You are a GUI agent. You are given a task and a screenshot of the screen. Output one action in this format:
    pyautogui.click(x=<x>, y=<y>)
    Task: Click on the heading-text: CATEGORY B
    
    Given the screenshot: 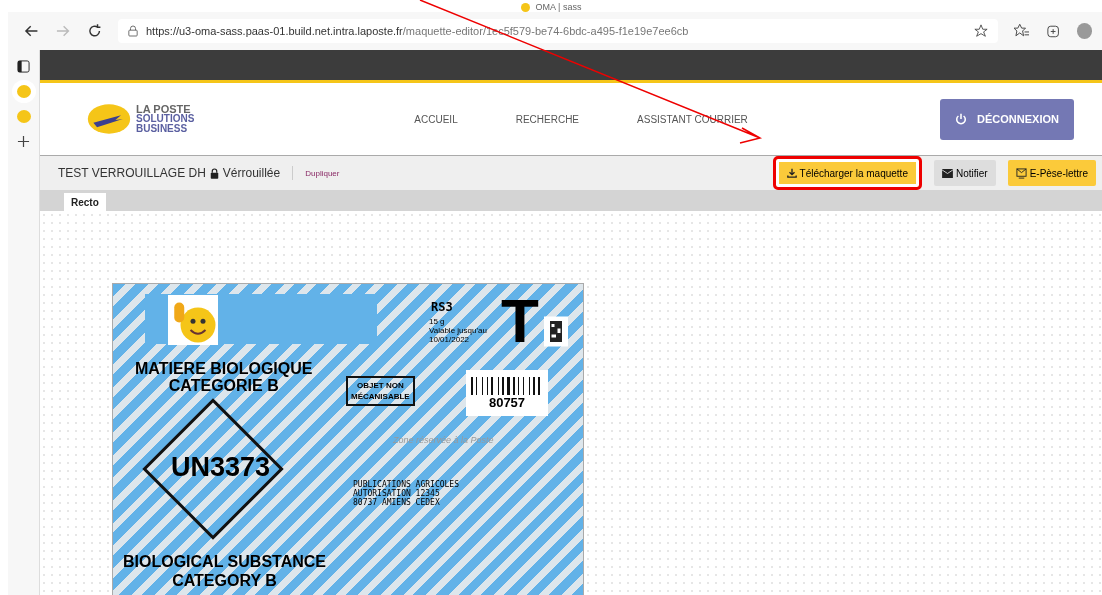 What is the action you would take?
    pyautogui.click(x=224, y=580)
    